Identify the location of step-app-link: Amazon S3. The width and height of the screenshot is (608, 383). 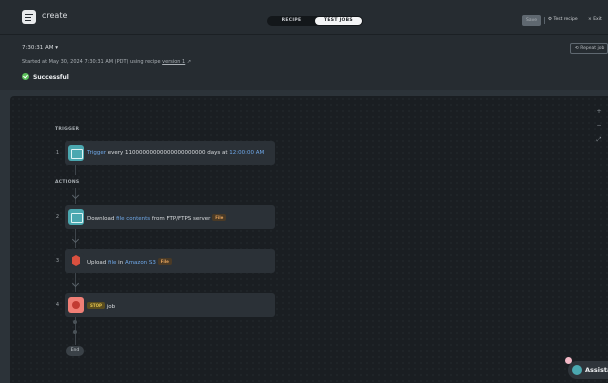
(140, 263).